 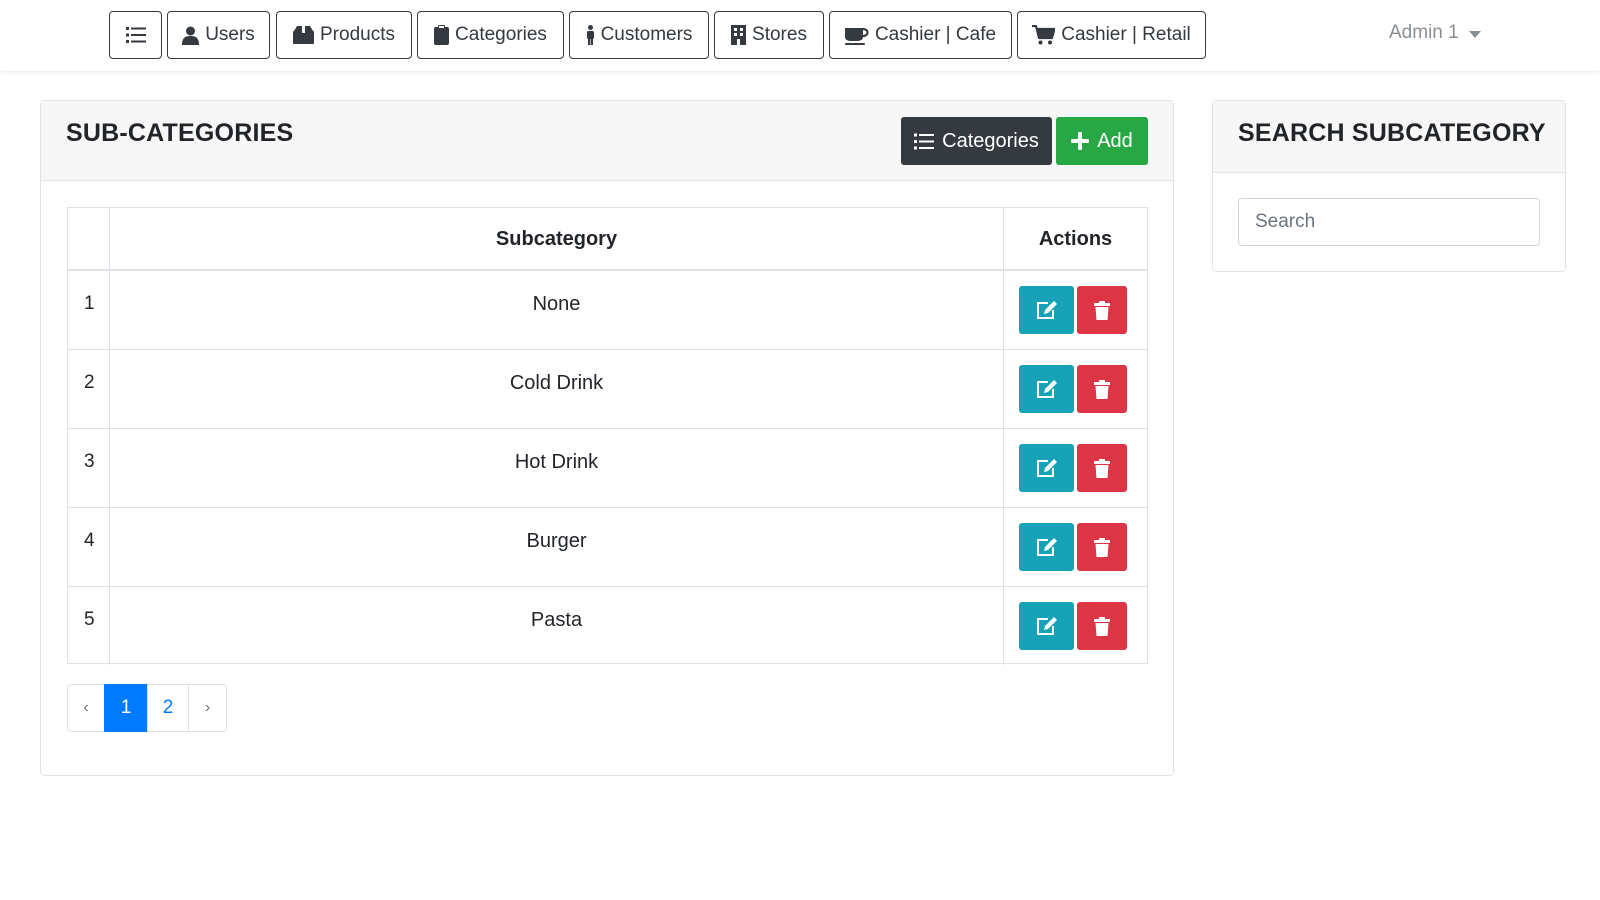 I want to click on row-subcategory: Cold Drink, so click(x=557, y=389).